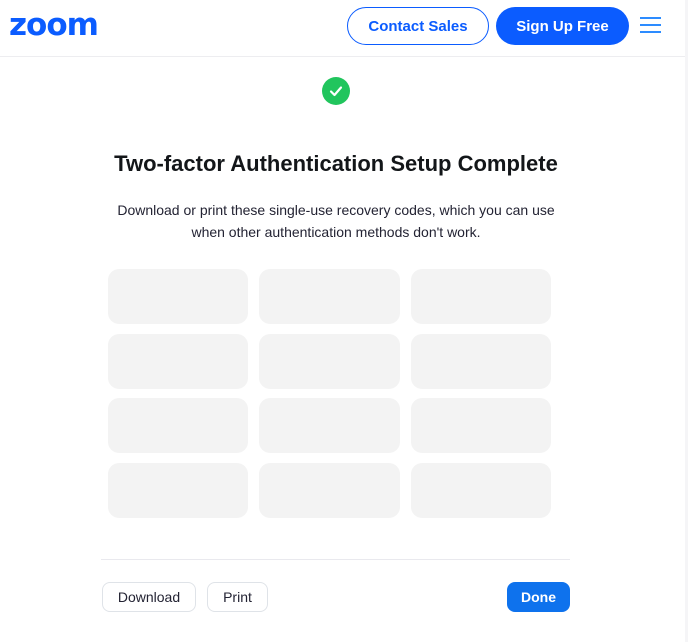 This screenshot has height=642, width=688. I want to click on top-nav-bar: zoom Contact Sales Sign Up Free, so click(342, 28).